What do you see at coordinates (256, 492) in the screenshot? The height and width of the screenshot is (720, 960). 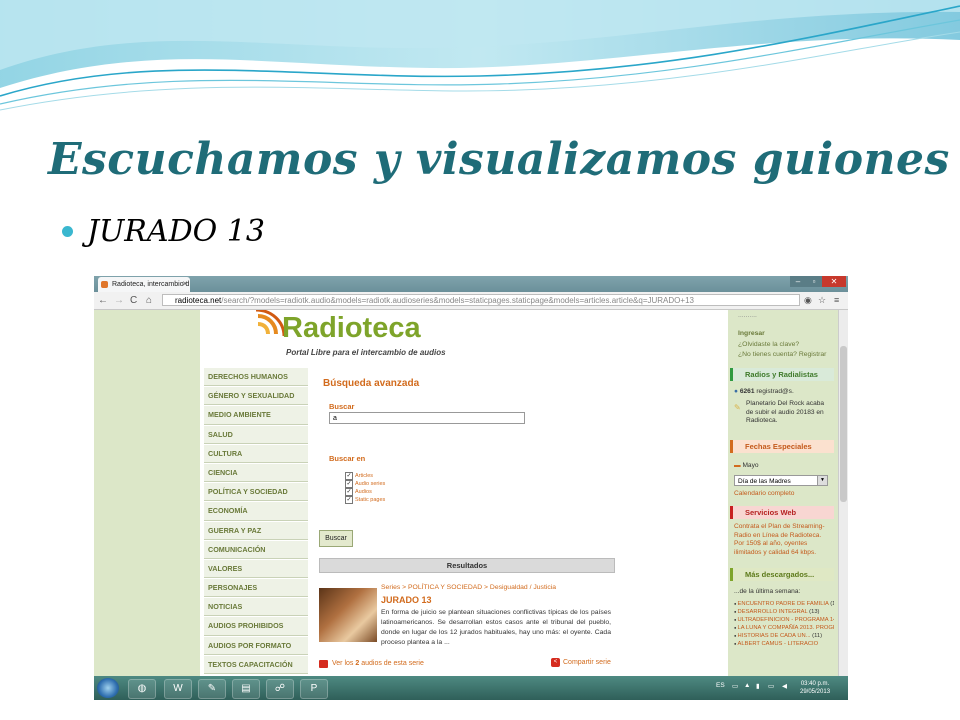 I see `menu-item: POLÍTICA Y SOCIEDAD` at bounding box center [256, 492].